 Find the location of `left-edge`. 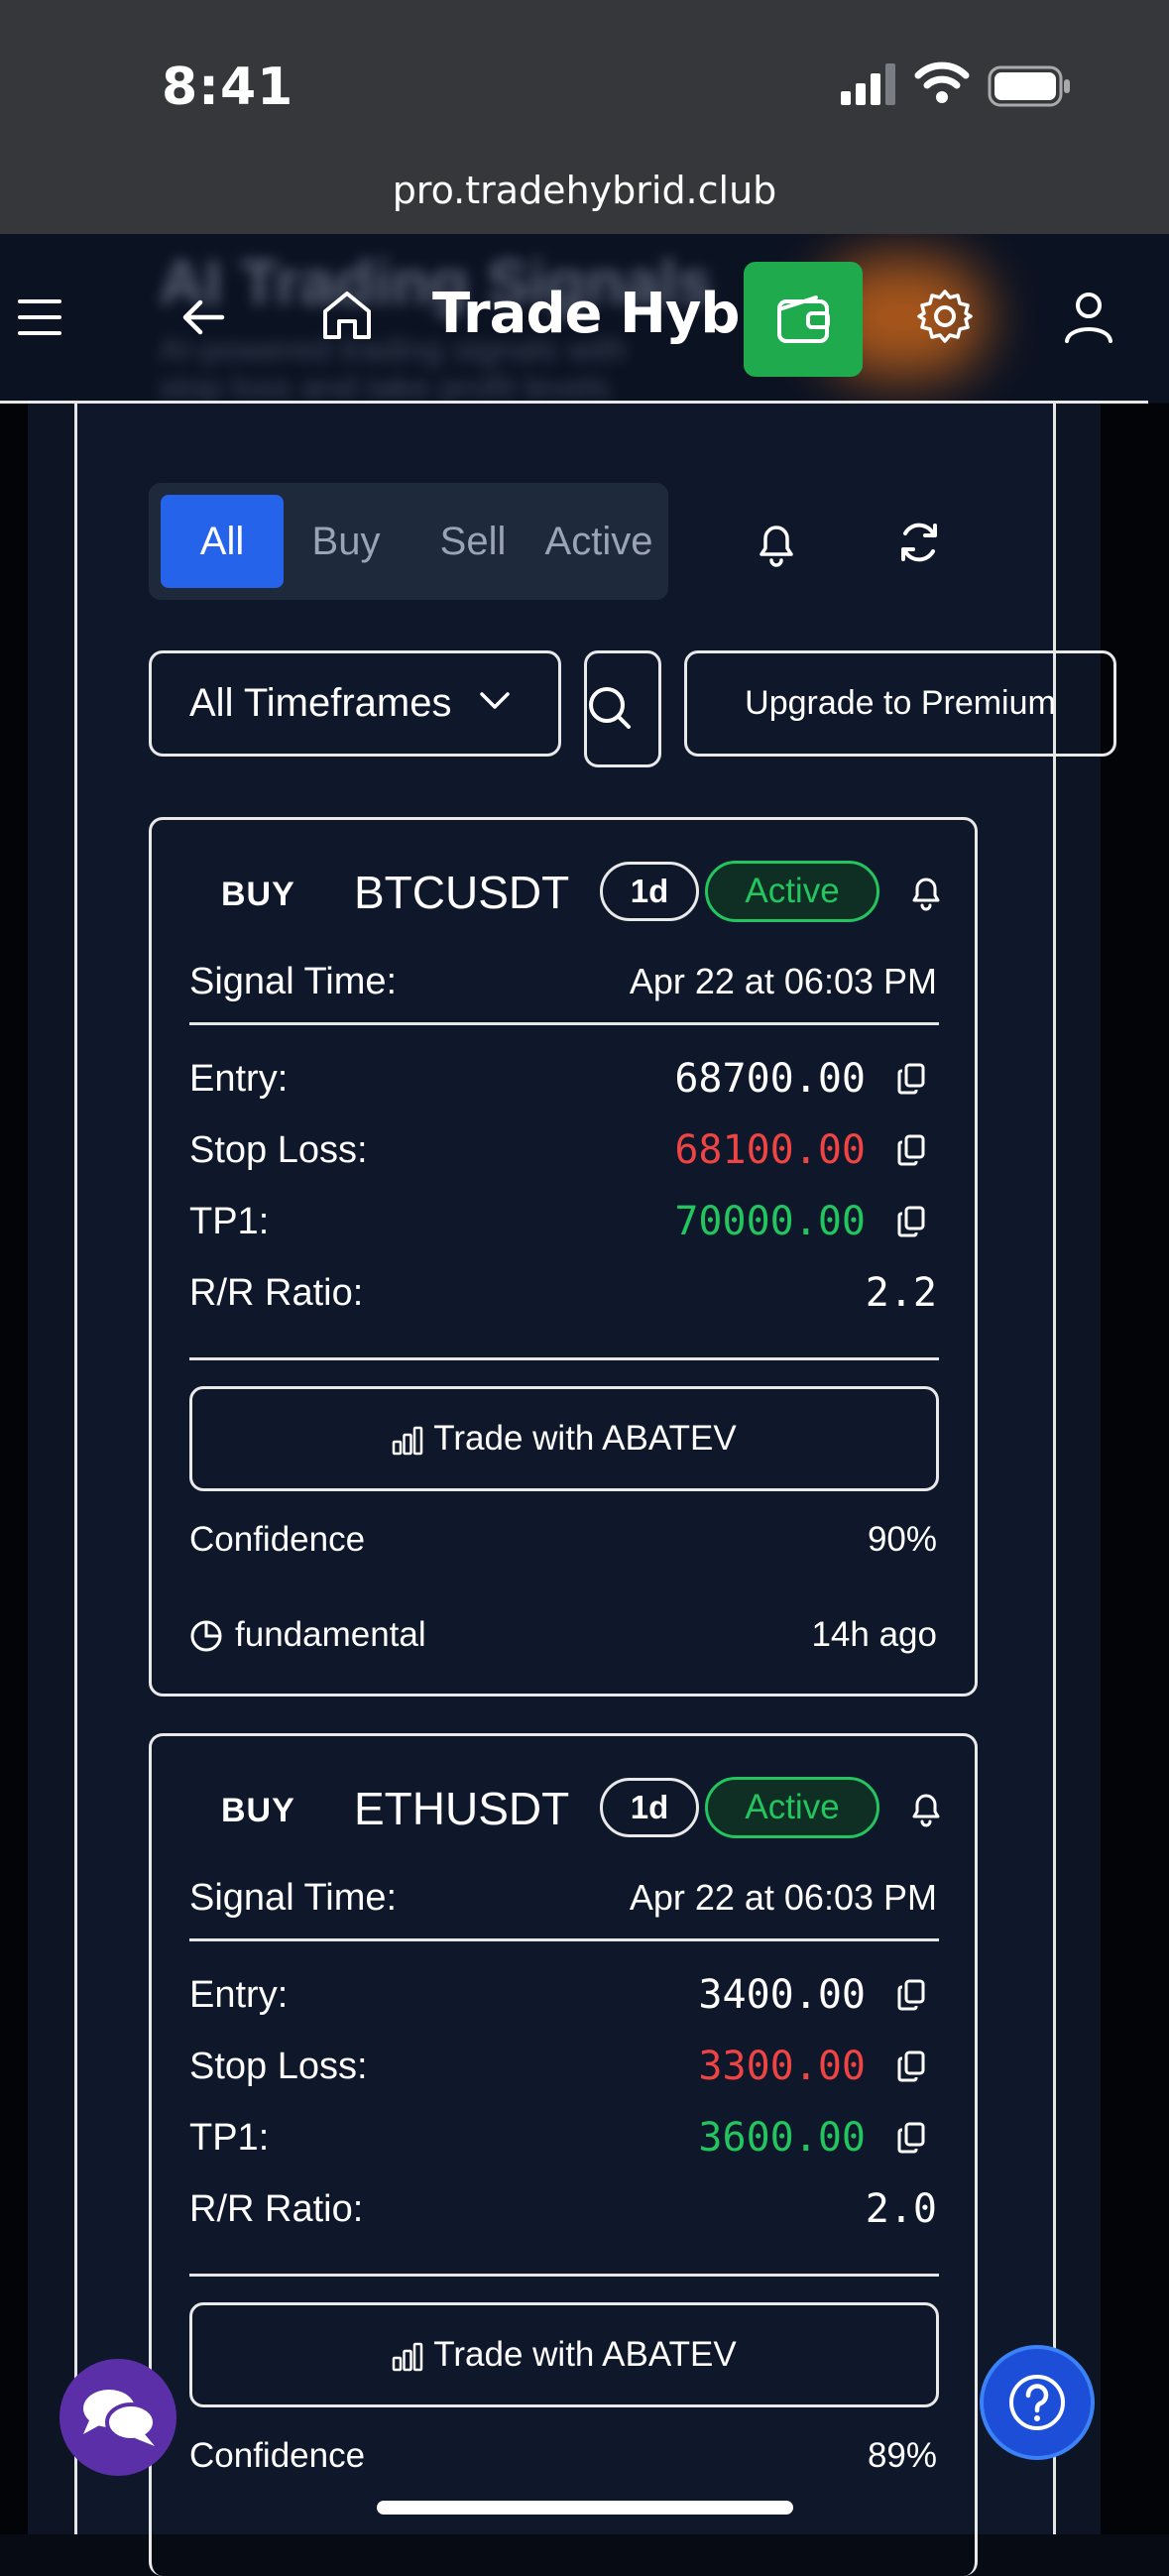

left-edge is located at coordinates (14, 1469).